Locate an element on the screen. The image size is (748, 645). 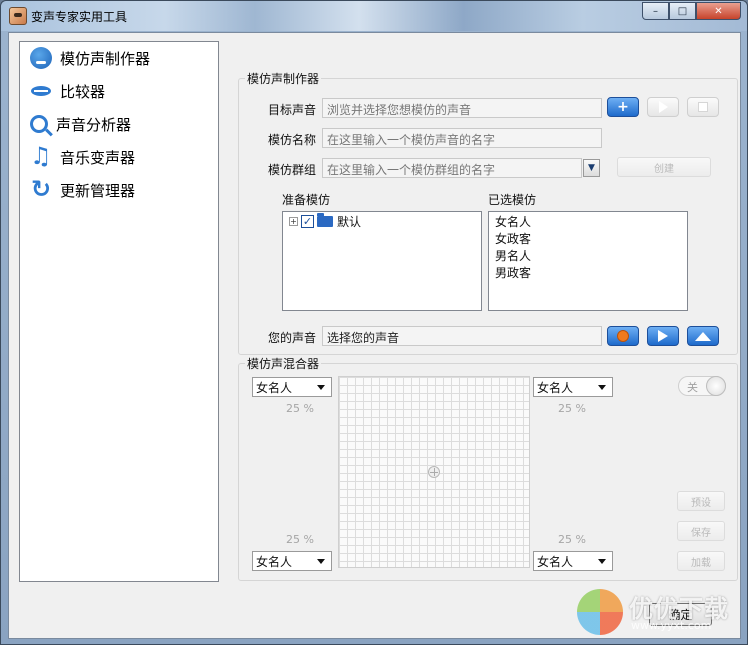
plus-icon: + is located at coordinates (623, 107).